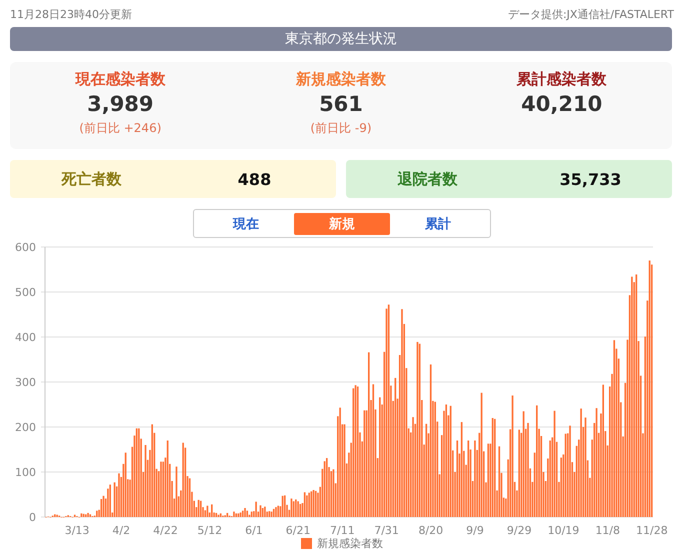  I want to click on axis-label: 6/21, so click(298, 530).